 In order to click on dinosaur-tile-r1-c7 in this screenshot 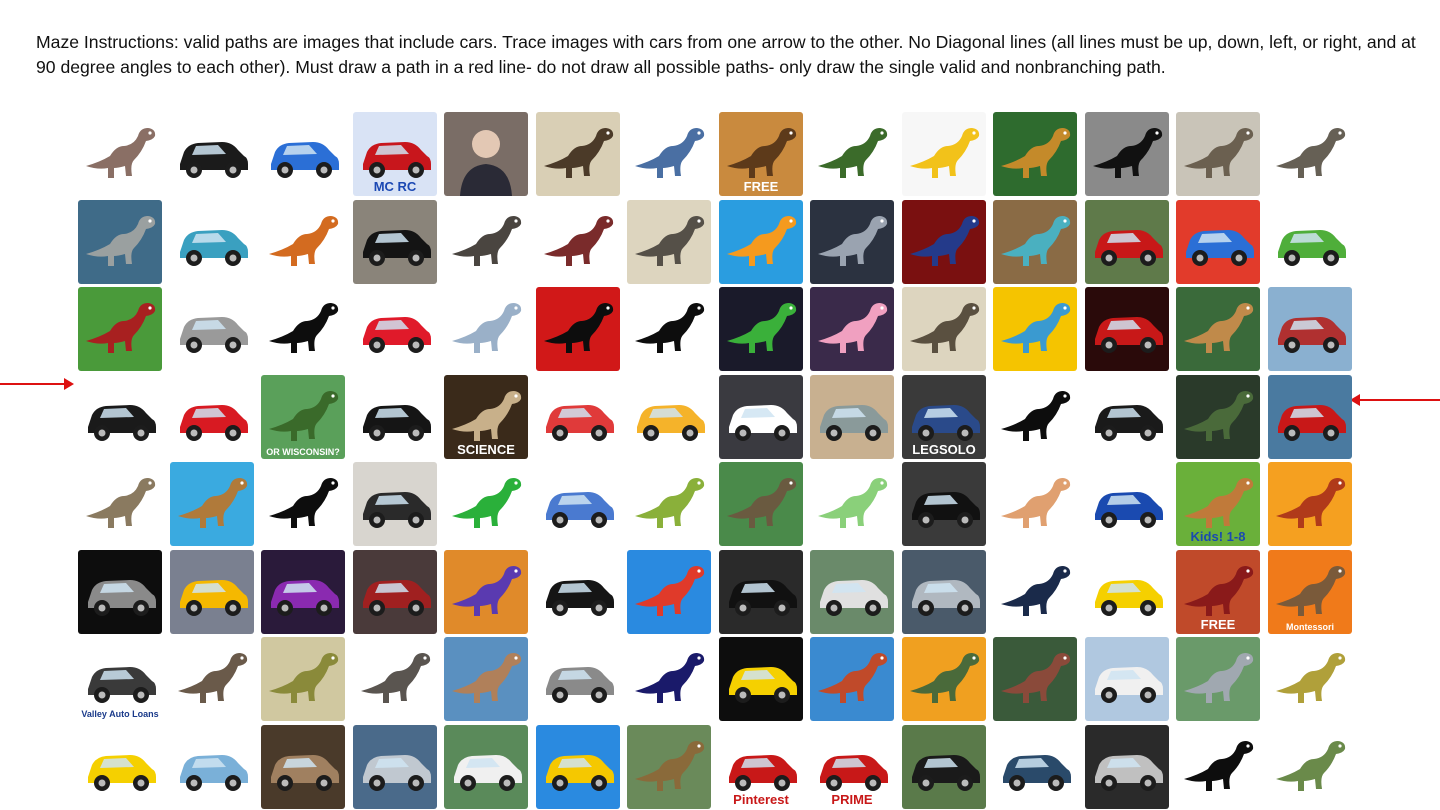, I will do `click(761, 242)`.